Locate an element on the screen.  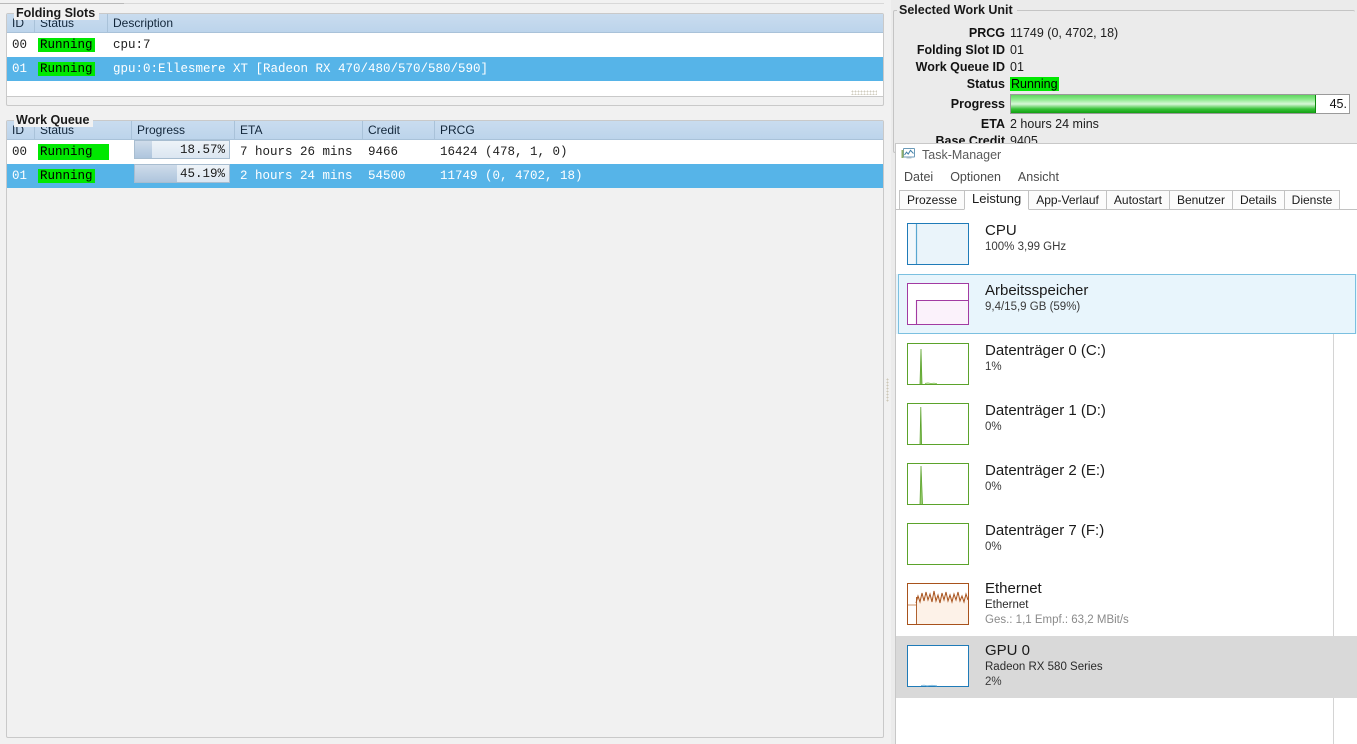
network-graph-thumbnail is located at coordinates (938, 604).